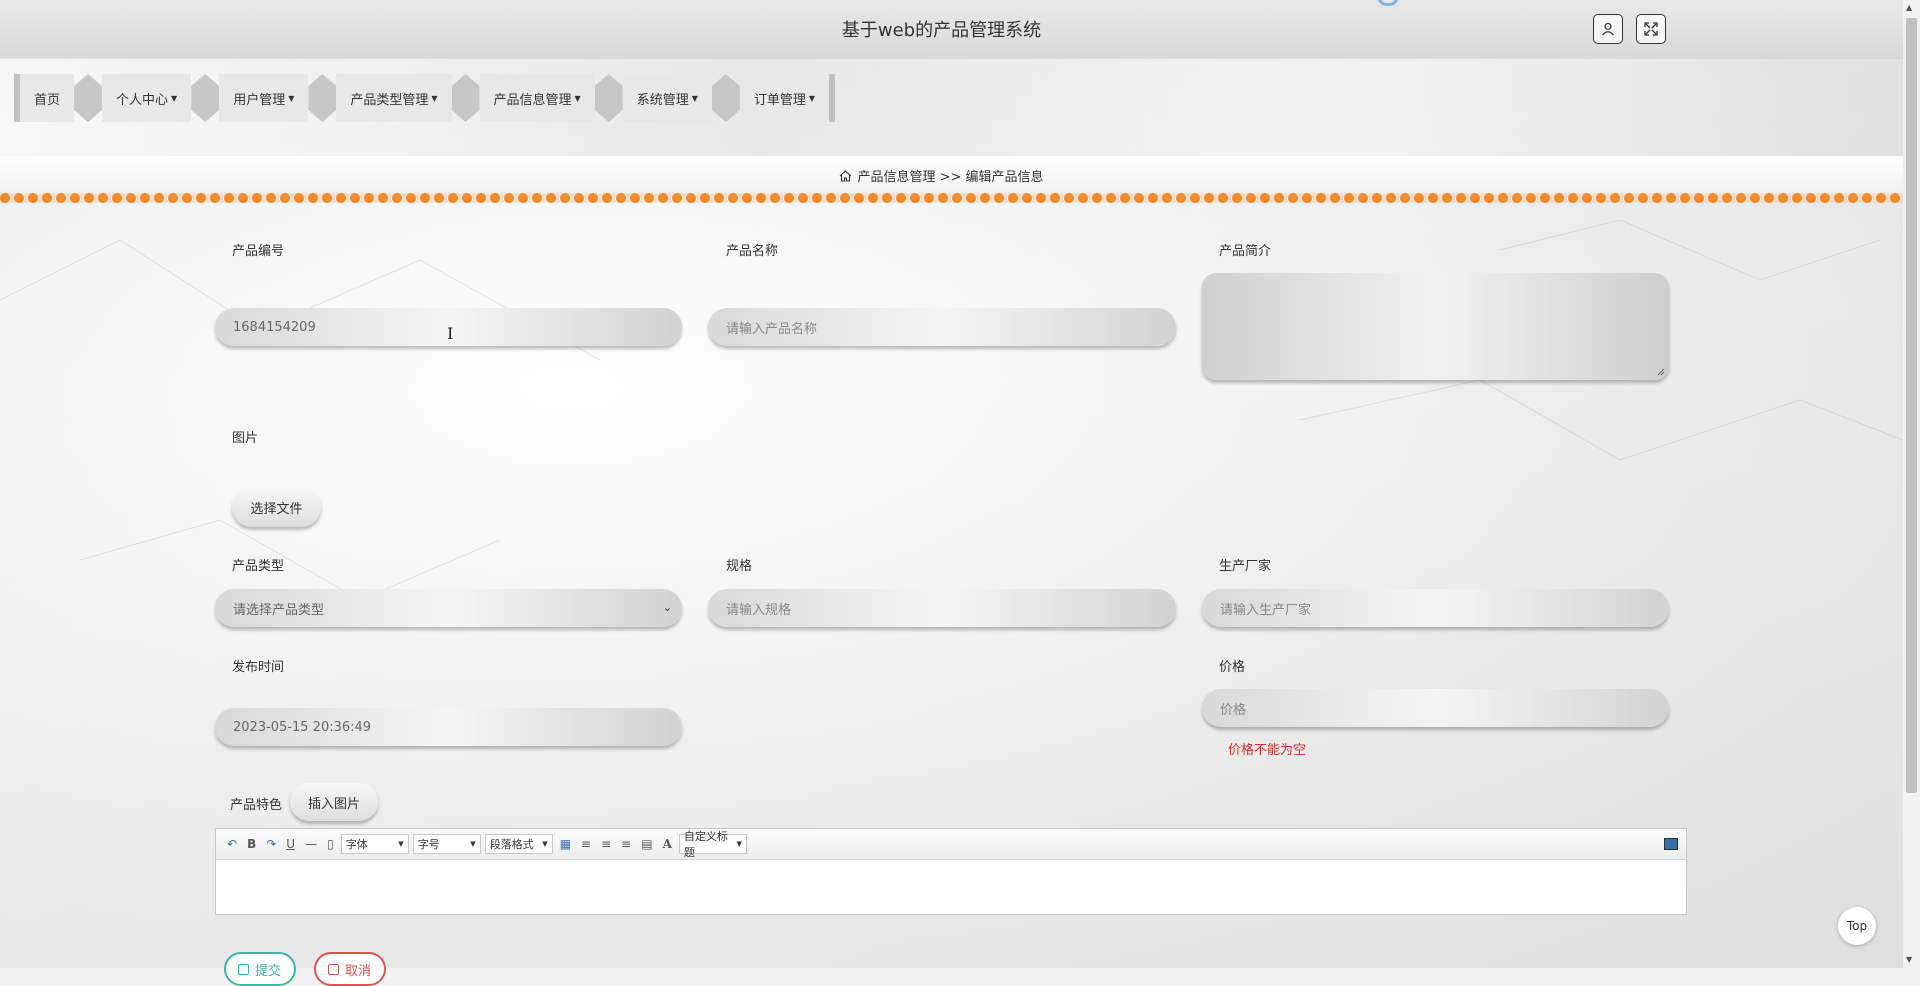 The height and width of the screenshot is (986, 1920). What do you see at coordinates (1661, 372) in the screenshot?
I see `resize-handle-icon` at bounding box center [1661, 372].